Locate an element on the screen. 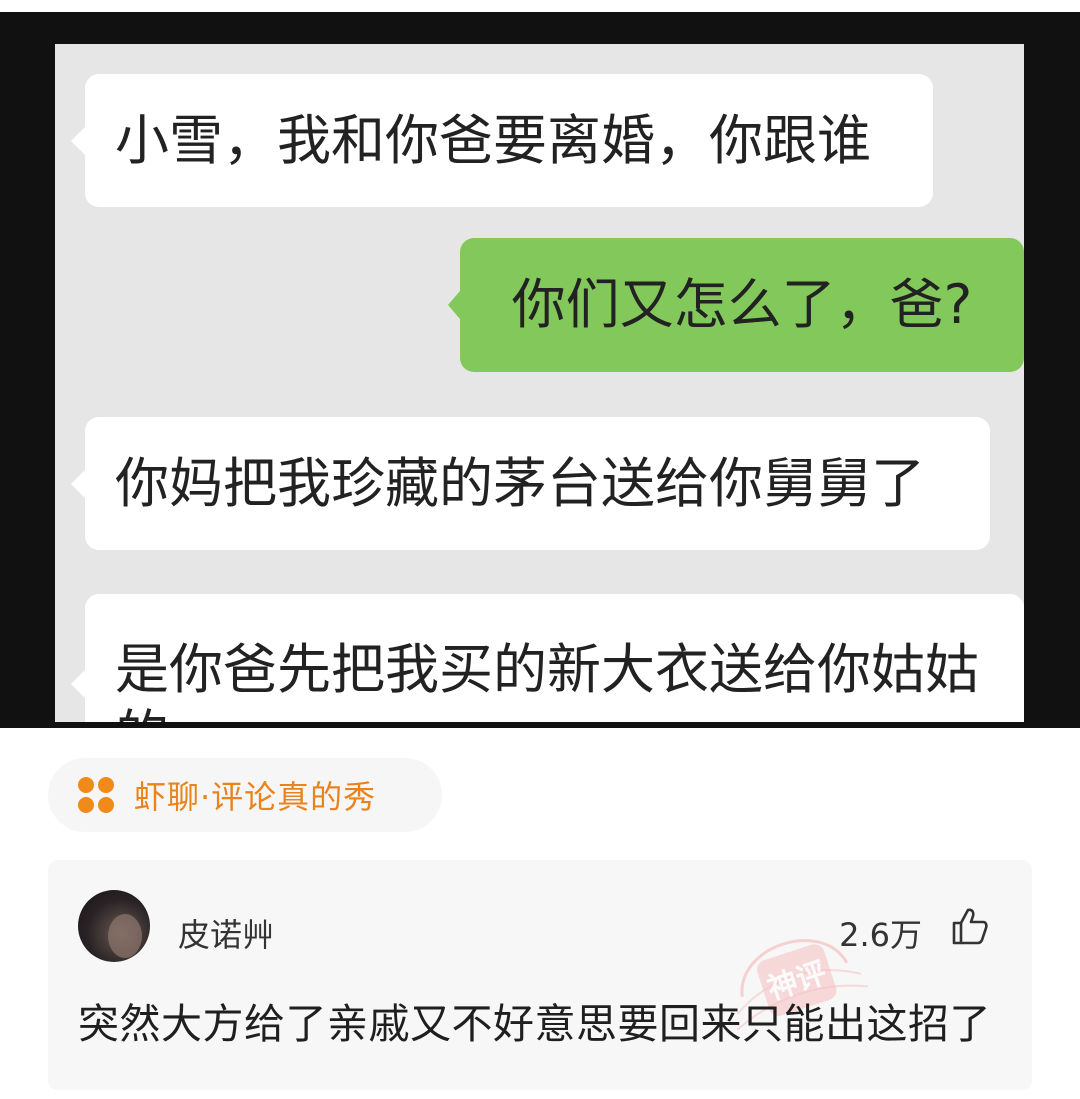 The height and width of the screenshot is (1099, 1080). message-text: 小雪，我和你爸要离婚，你跟谁 is located at coordinates (493, 140).